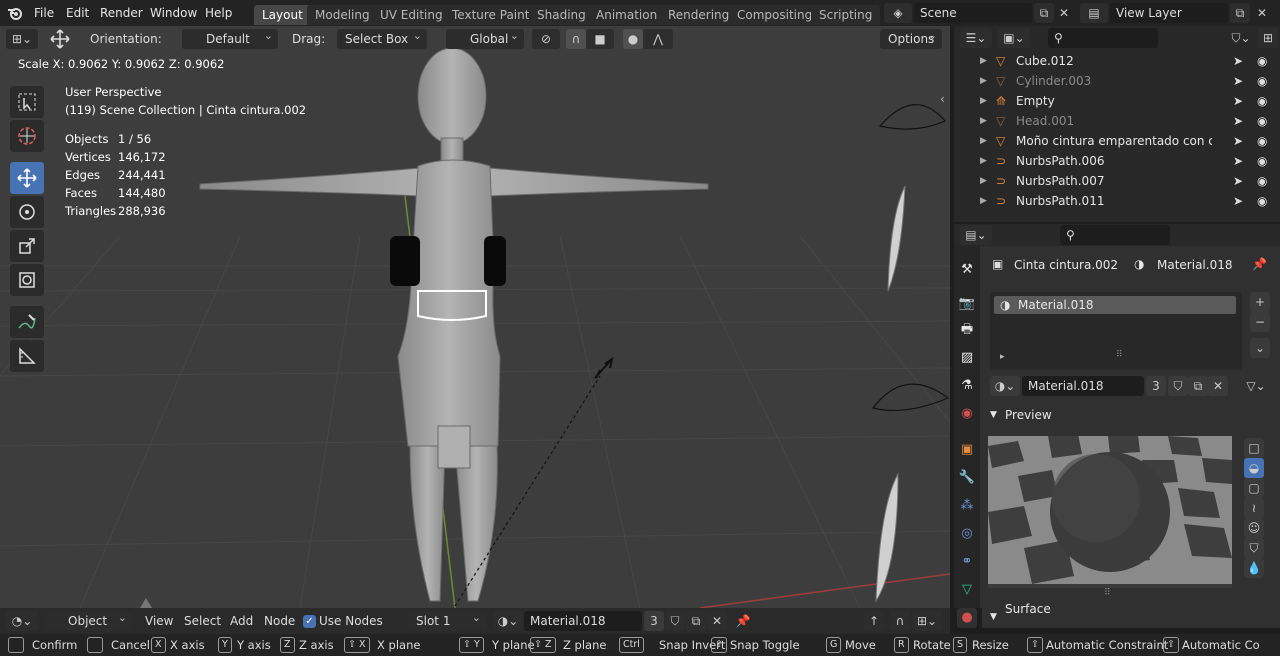  I want to click on slot-menu-icon: ⌄, so click(1260, 348).